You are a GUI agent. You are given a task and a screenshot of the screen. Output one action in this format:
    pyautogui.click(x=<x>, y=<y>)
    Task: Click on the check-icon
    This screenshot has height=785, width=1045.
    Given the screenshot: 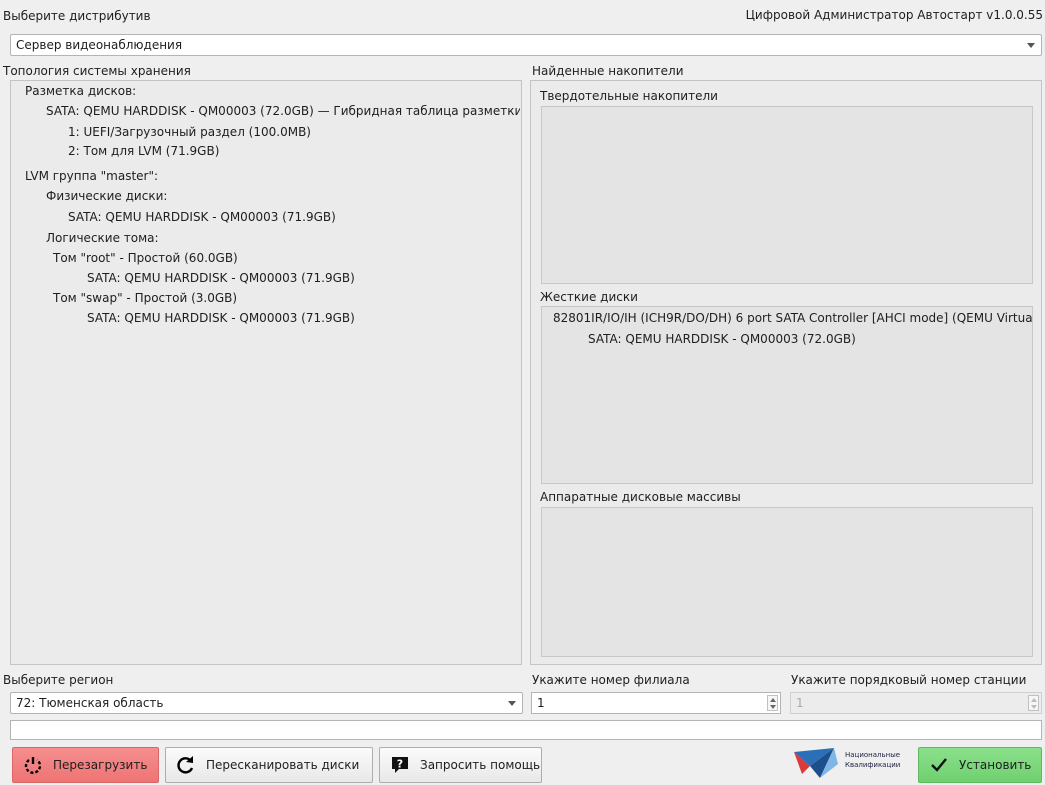 What is the action you would take?
    pyautogui.click(x=939, y=765)
    